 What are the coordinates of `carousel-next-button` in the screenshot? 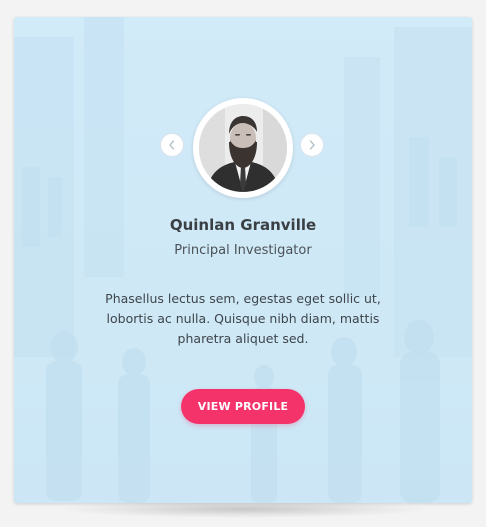 It's located at (312, 145).